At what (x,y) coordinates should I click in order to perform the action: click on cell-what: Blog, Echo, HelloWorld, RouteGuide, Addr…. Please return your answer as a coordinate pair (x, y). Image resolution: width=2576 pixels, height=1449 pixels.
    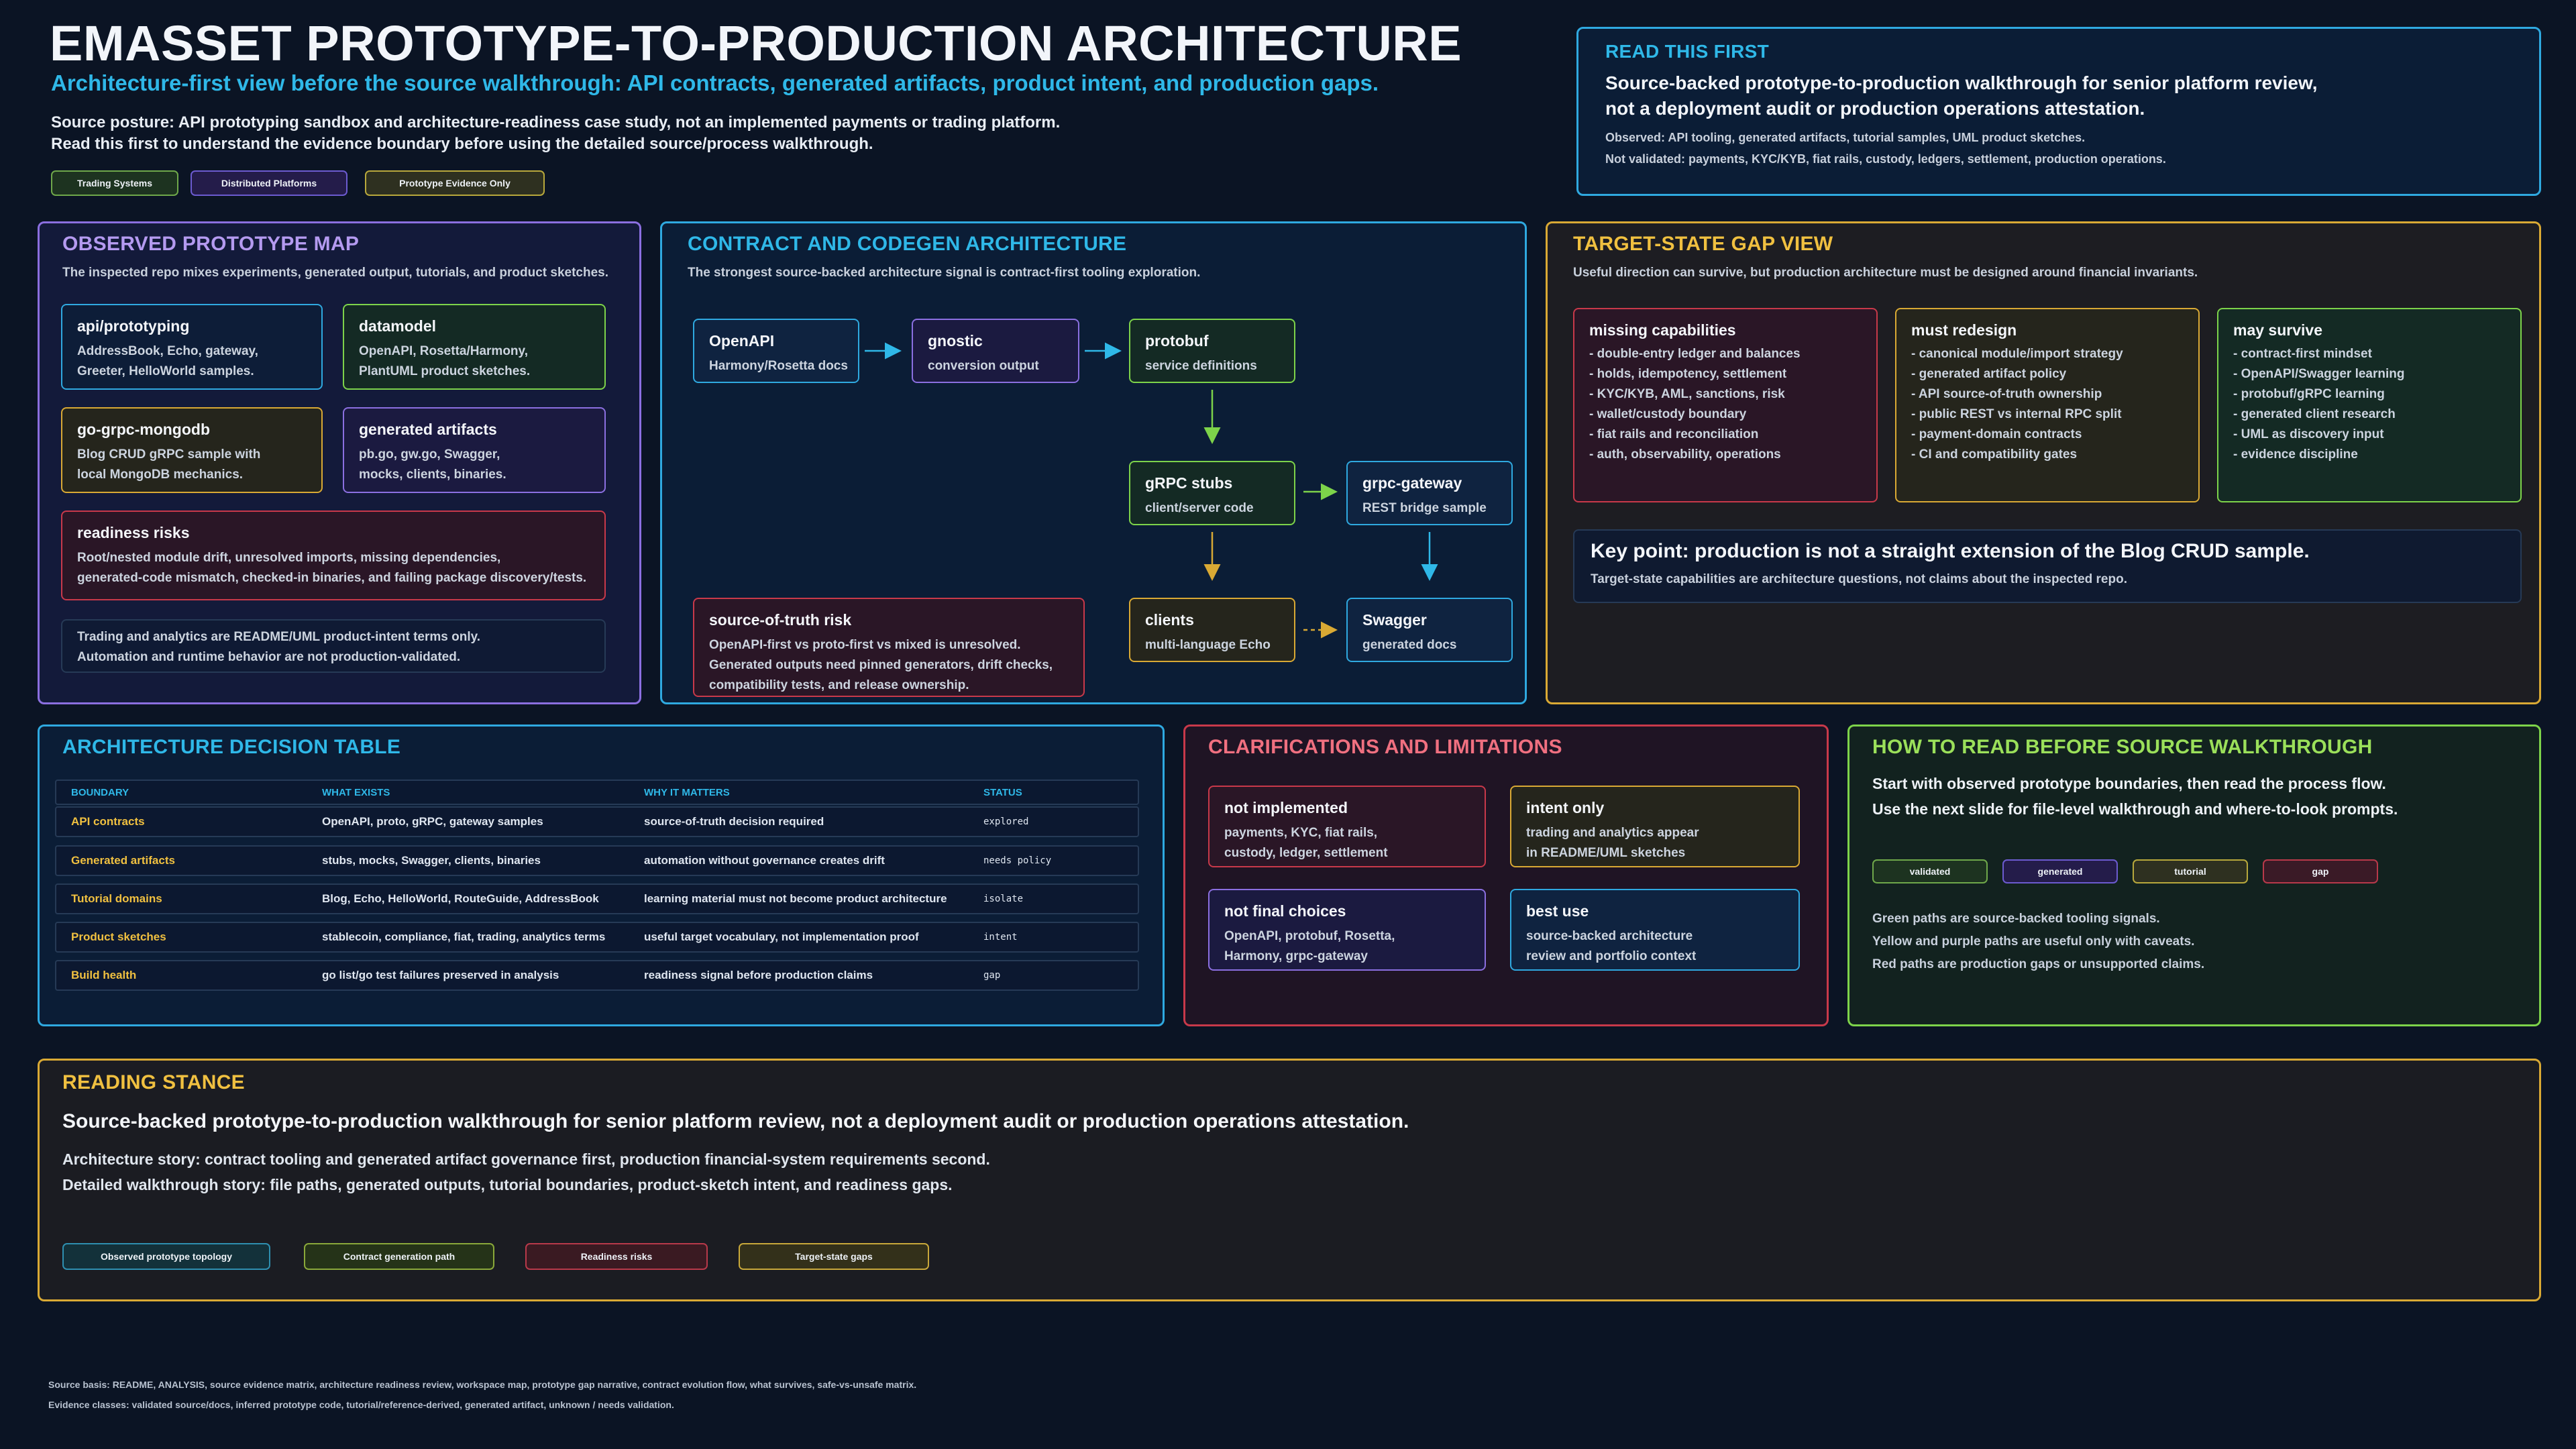
    Looking at the image, I should click on (460, 898).